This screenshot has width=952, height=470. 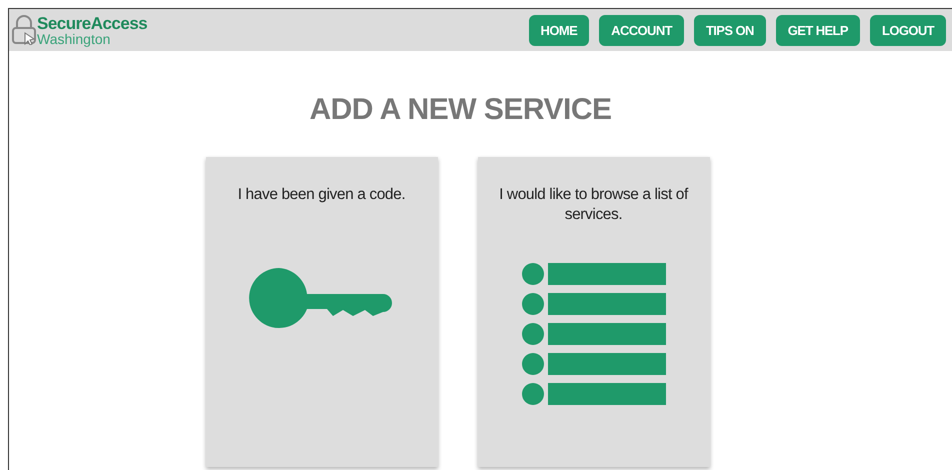 I want to click on option-text: I would like to browse a list of services., so click(x=594, y=205).